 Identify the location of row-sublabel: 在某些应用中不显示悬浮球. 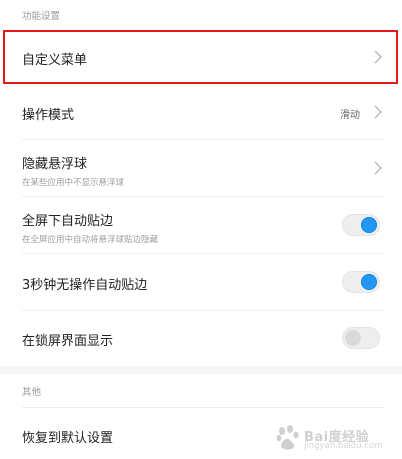
(73, 183).